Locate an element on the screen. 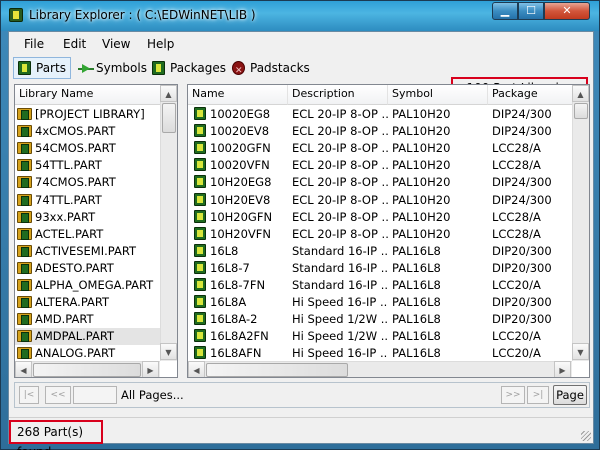  column-header-symbol: Symbol is located at coordinates (438, 95).